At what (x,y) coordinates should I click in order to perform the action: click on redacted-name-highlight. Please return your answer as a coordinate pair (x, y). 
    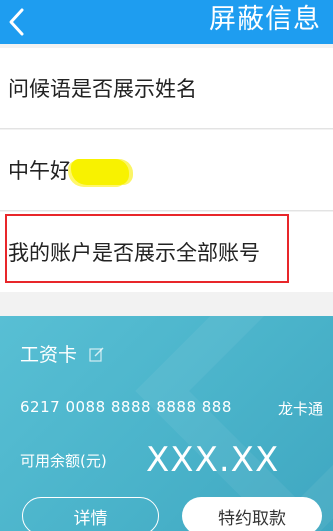
    Looking at the image, I should click on (100, 172).